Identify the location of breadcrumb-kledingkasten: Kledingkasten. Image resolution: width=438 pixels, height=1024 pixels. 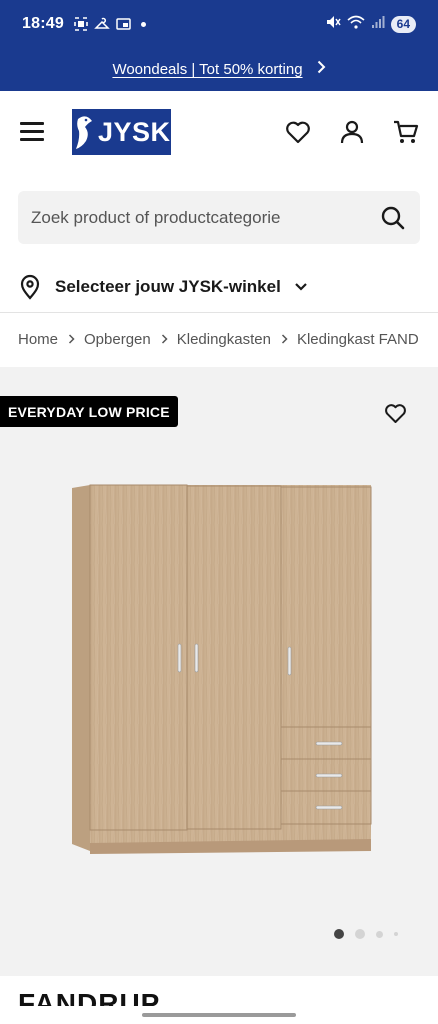
(224, 339).